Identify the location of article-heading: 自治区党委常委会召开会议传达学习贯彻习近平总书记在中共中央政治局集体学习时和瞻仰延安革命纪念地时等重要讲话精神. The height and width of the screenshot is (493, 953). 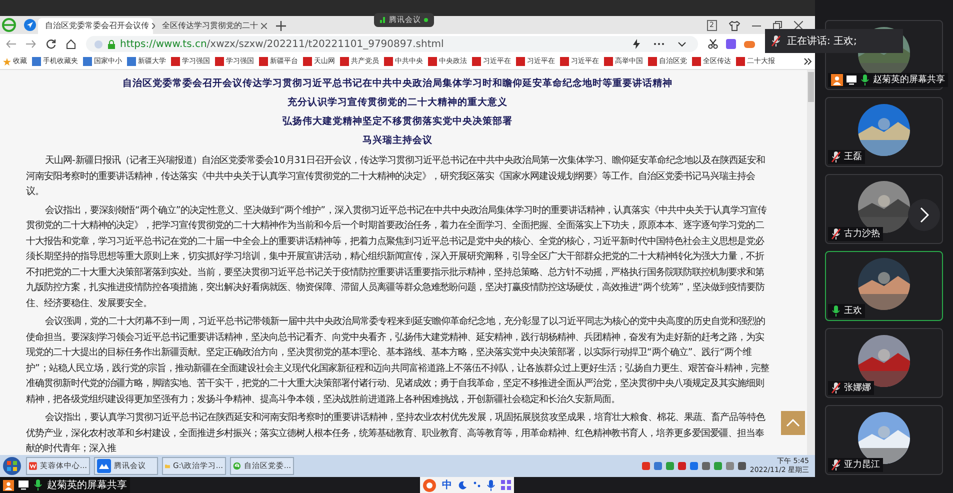
(398, 83).